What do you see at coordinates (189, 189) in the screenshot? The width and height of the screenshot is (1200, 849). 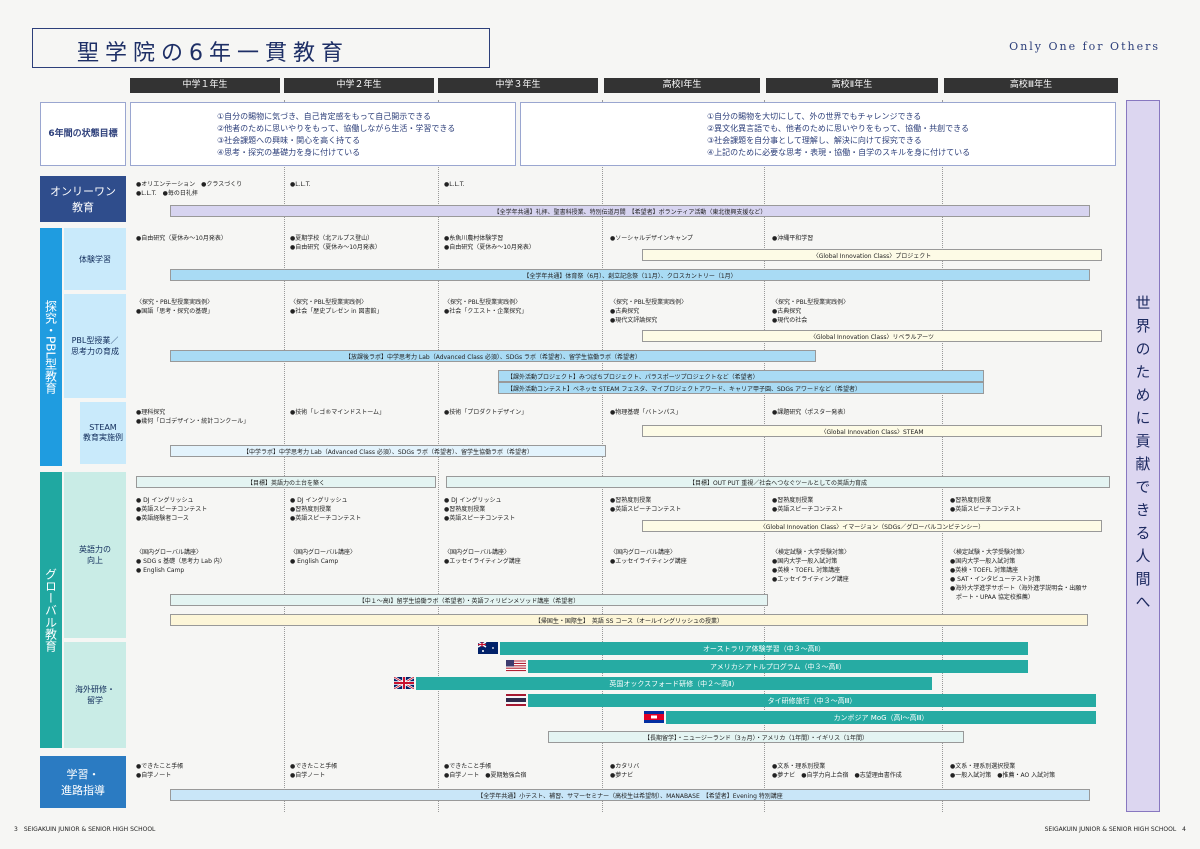 I see `cell: ●オリエンテーション ●クラスづくり ●L.L.T. ●毎の日礼拝` at bounding box center [189, 189].